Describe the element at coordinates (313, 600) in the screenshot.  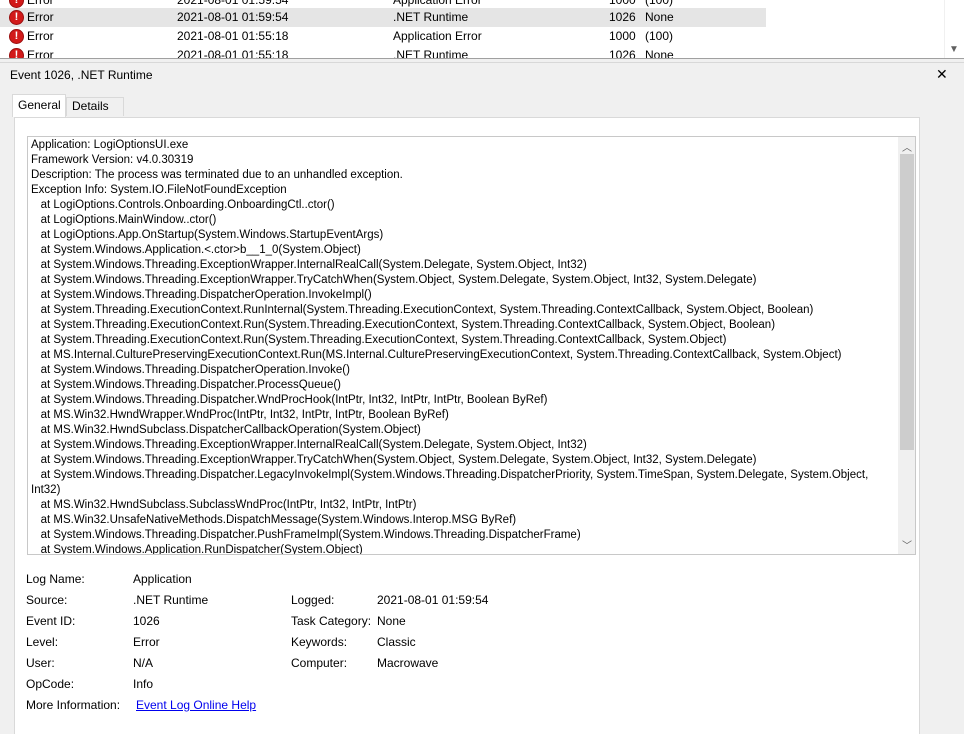
I see `logged-label: Logged:` at that location.